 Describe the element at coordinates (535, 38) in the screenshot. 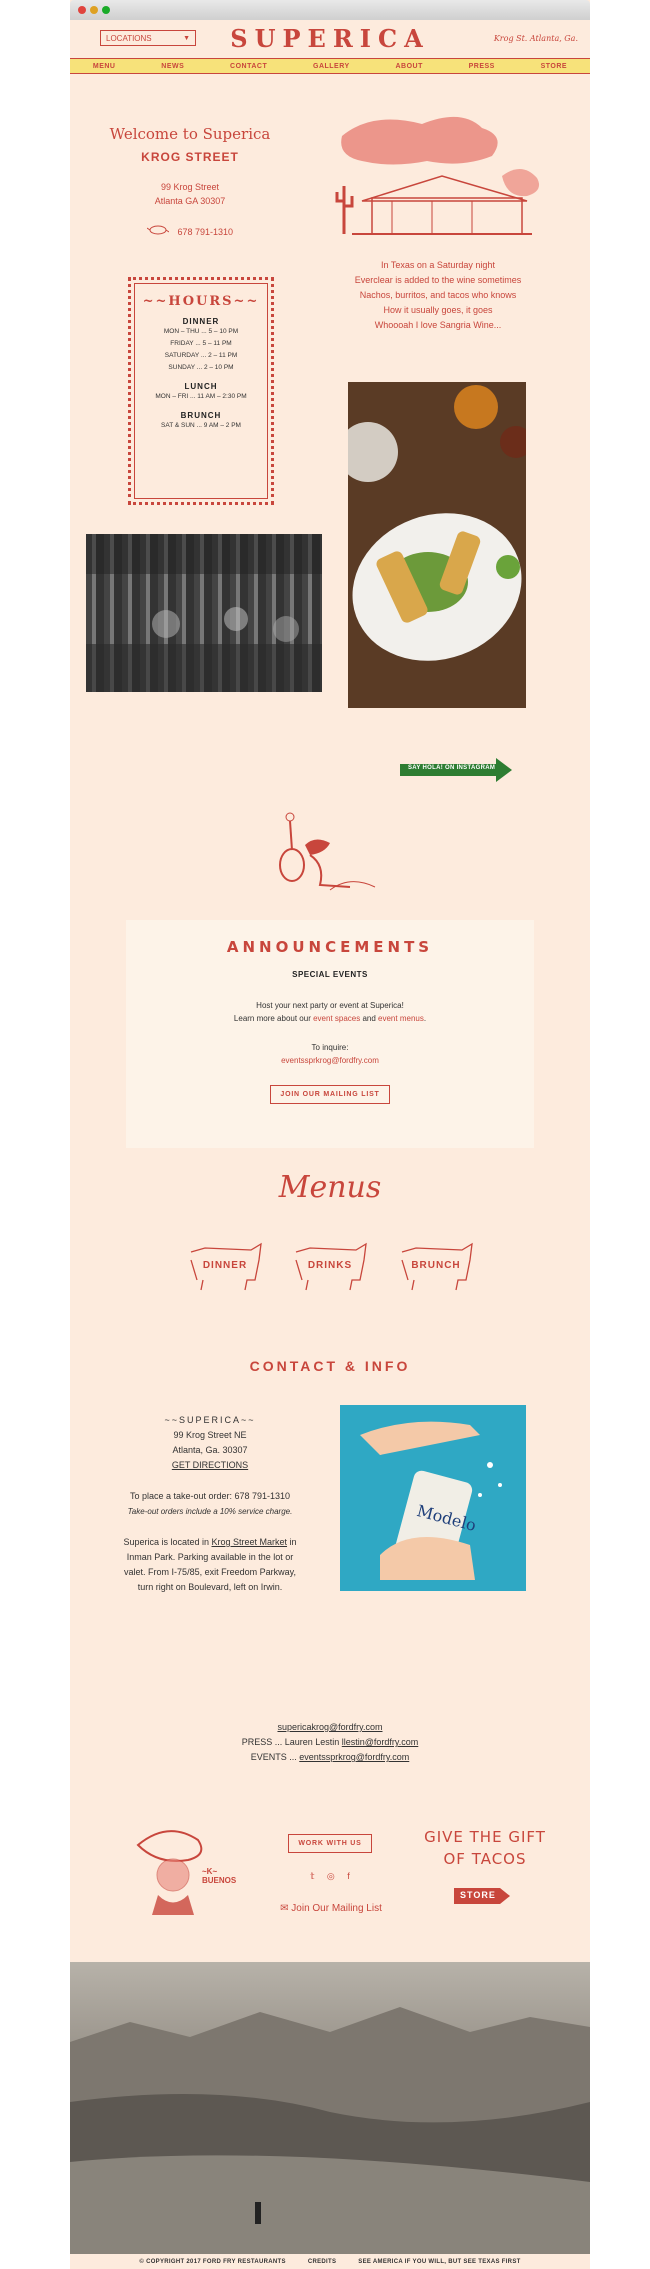

I see `site-tagline: Krog St. Atlanta, Ga.` at that location.